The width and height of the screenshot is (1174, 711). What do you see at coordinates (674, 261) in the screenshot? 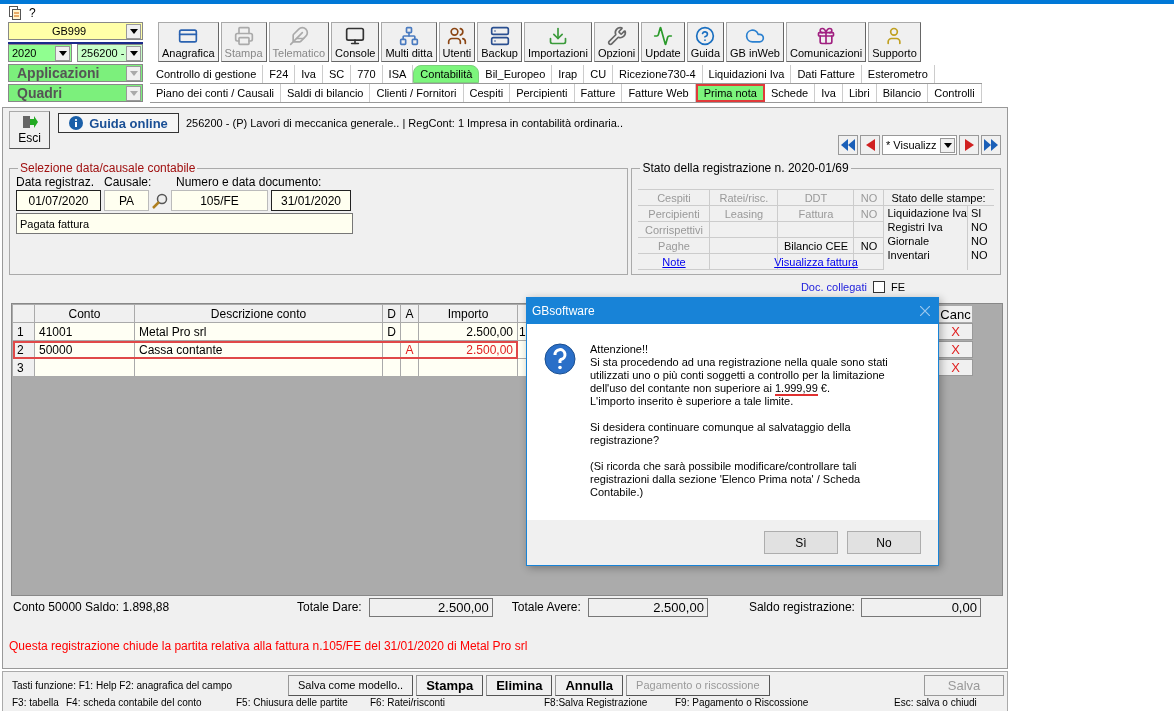
I see `status-link: Note` at bounding box center [674, 261].